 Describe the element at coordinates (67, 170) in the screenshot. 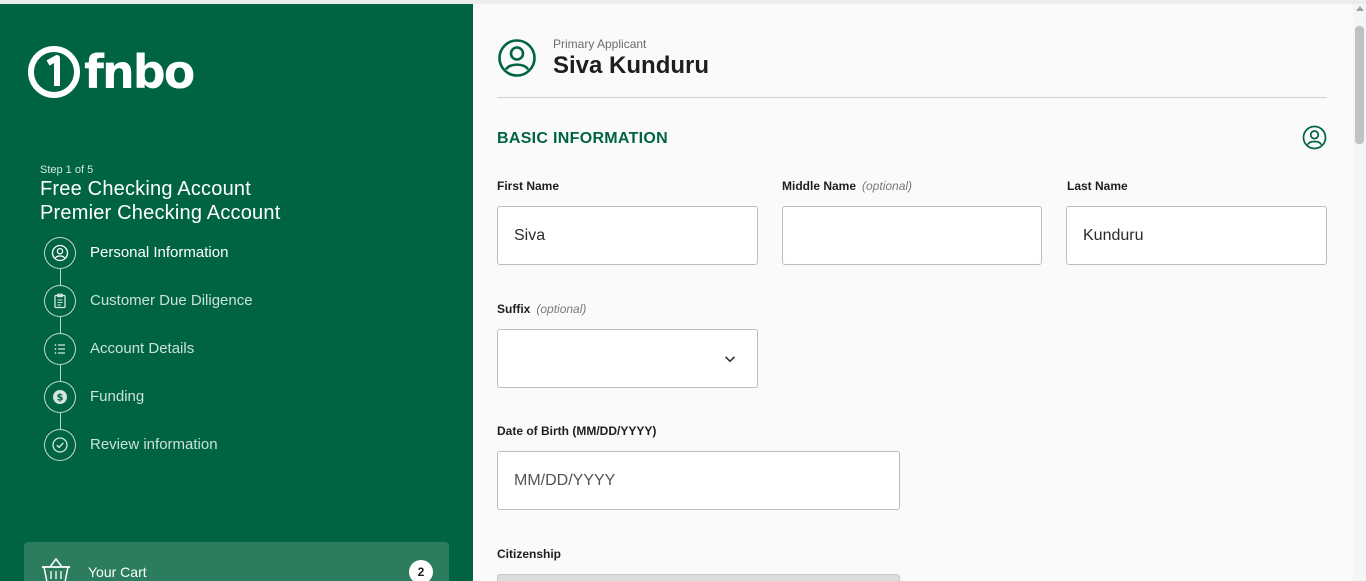

I see `step-counter: Step 1 of 5` at that location.